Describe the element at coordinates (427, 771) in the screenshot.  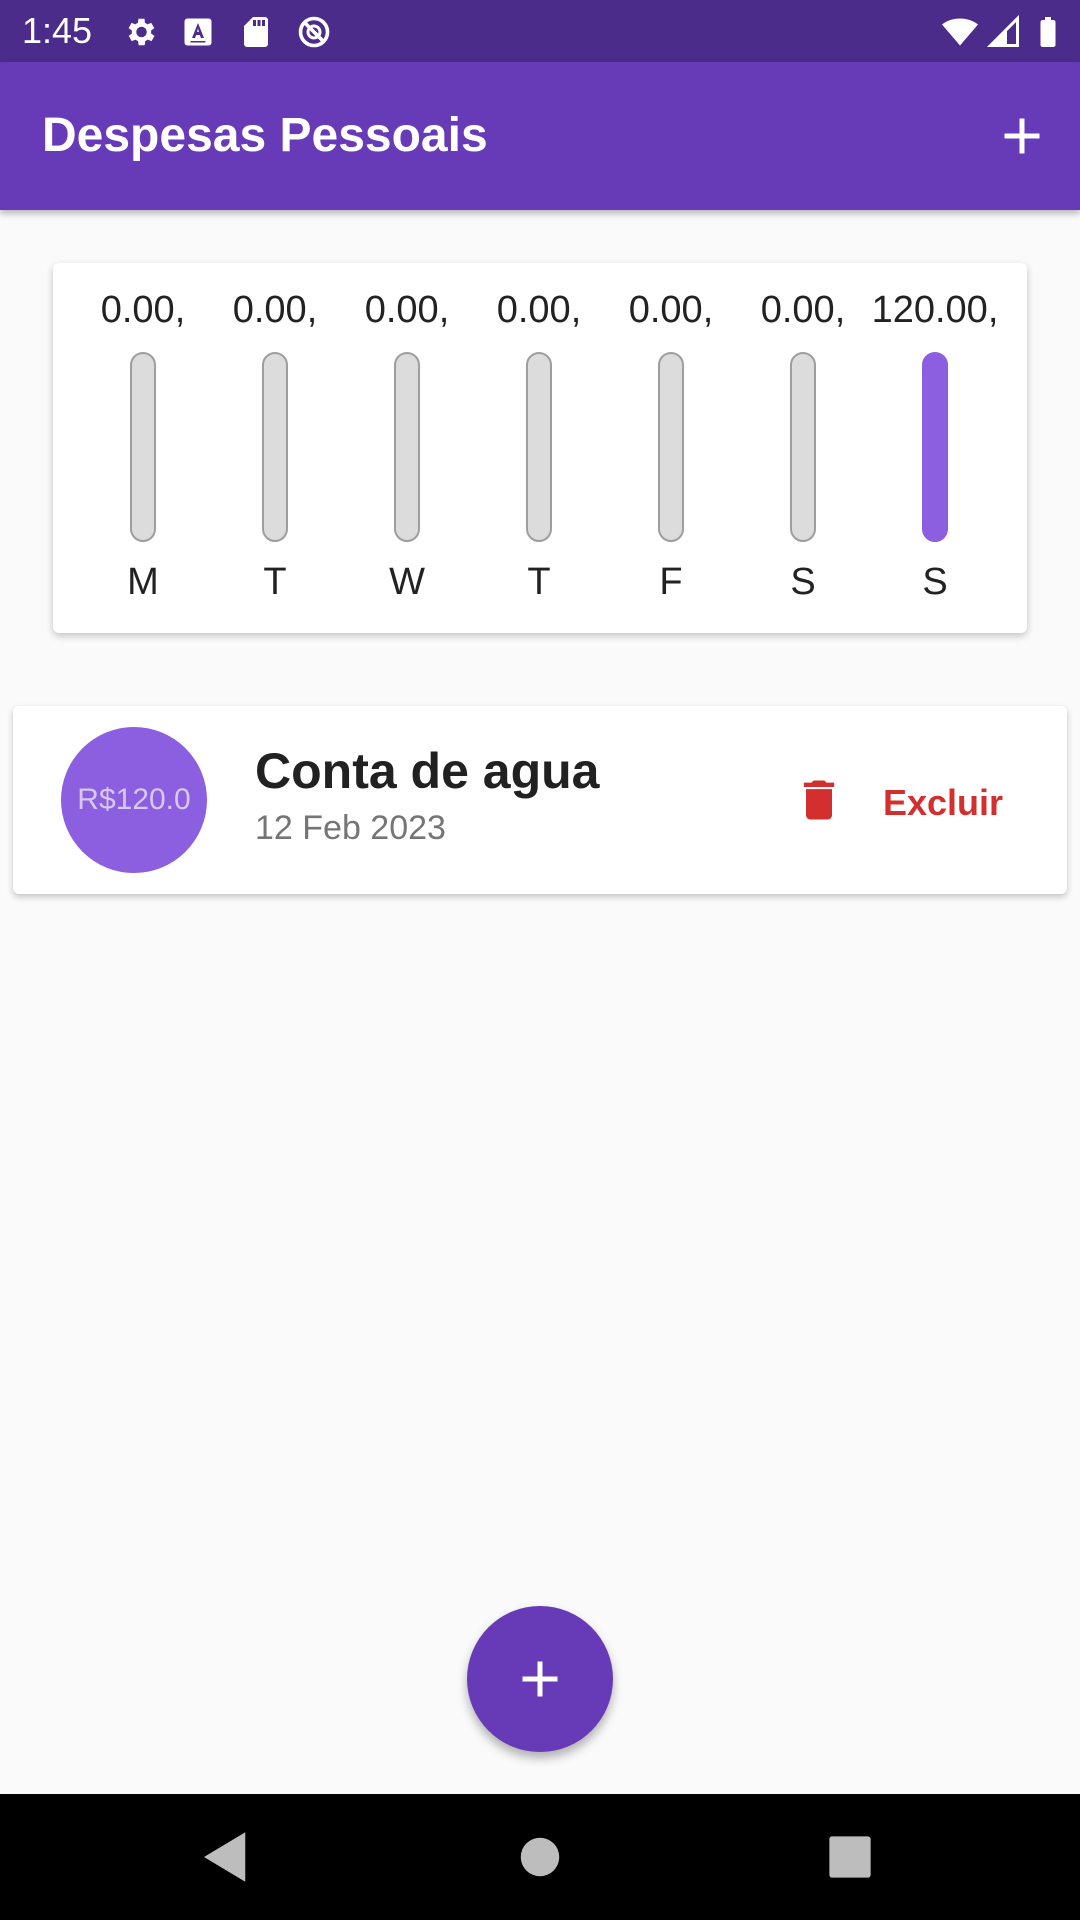
I see `transaction-title: Conta de agua` at that location.